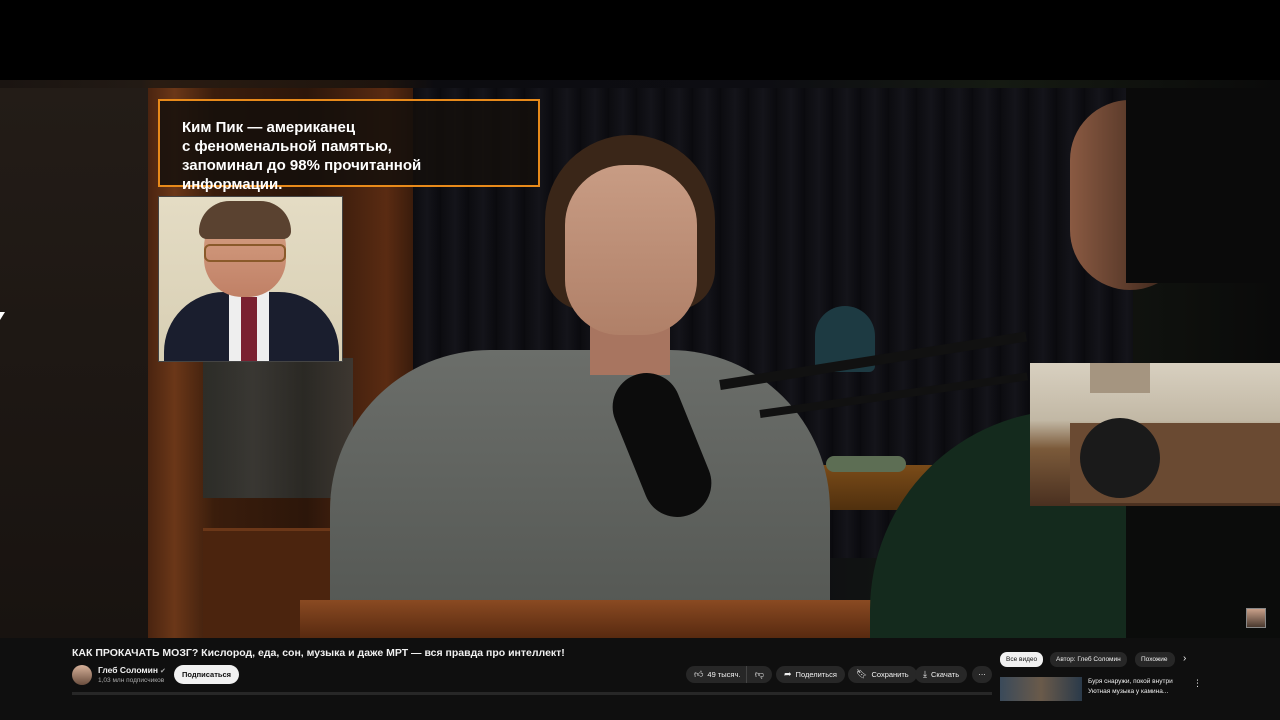  I want to click on save-button: 🔖︎ Сохранить, so click(882, 674).